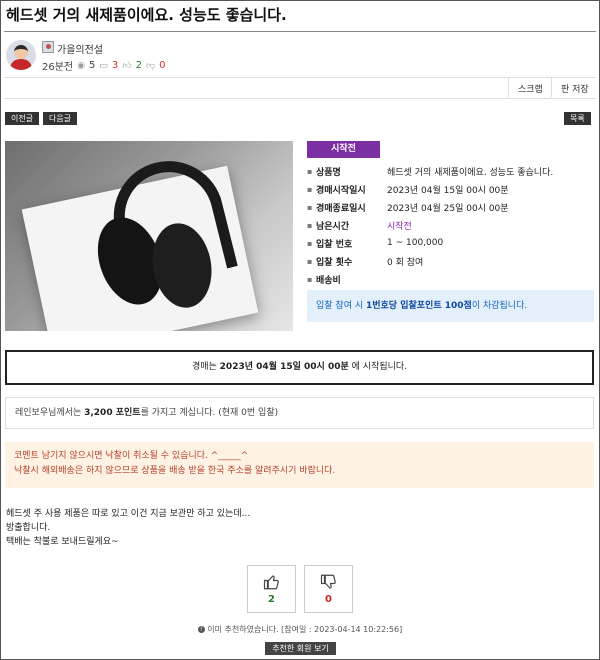 This screenshot has height=660, width=600. I want to click on comment-count: 3, so click(115, 65).